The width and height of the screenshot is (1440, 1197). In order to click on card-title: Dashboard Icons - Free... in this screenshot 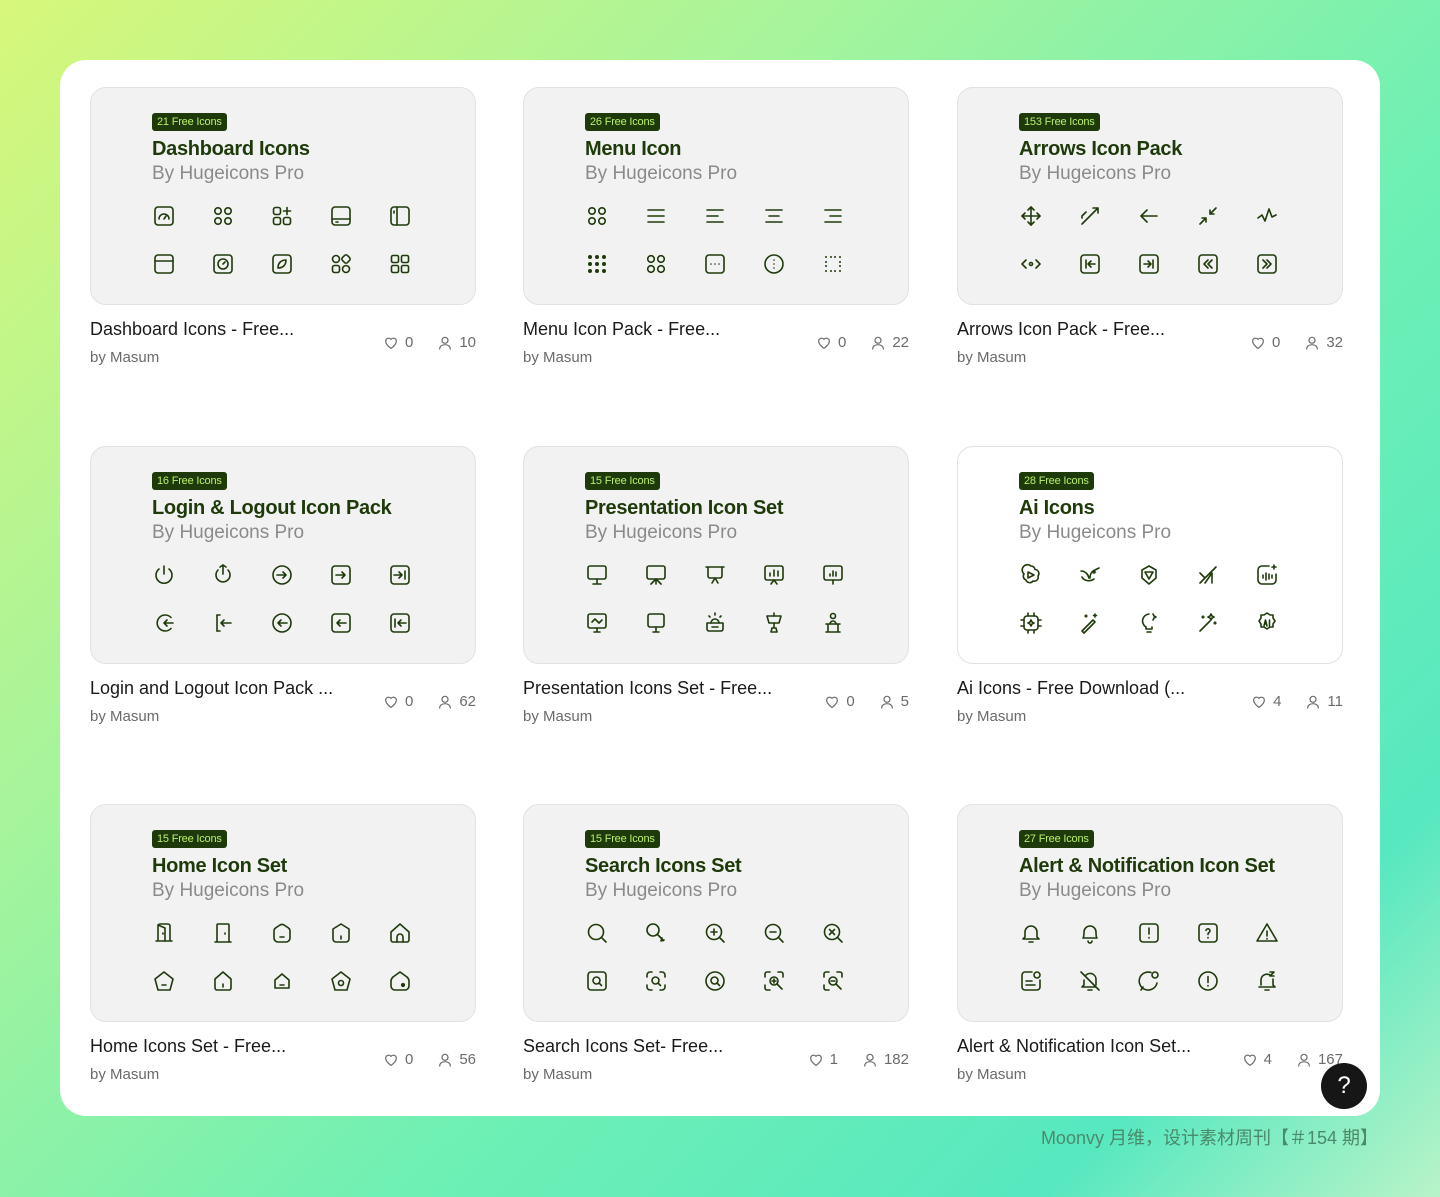, I will do `click(192, 329)`.